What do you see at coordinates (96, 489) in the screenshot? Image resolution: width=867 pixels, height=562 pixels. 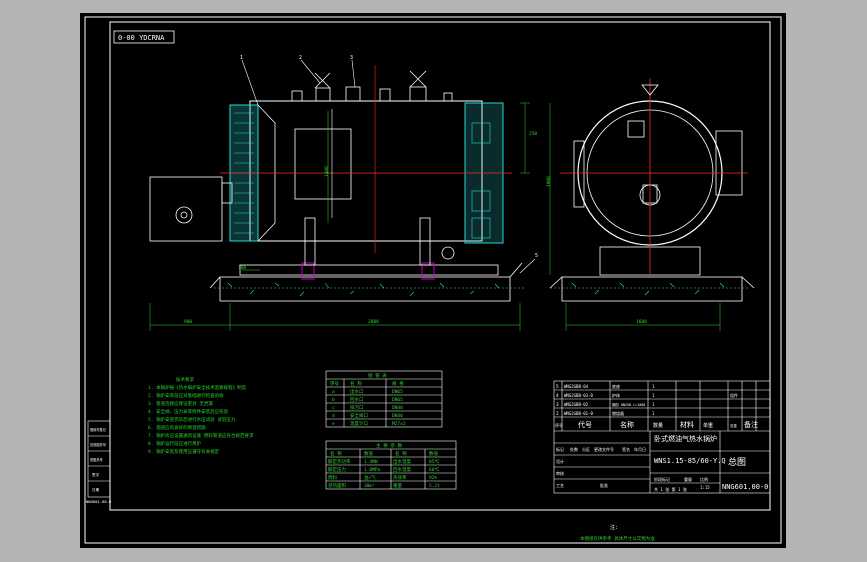 I see `left-strip-cell: 日期` at bounding box center [96, 489].